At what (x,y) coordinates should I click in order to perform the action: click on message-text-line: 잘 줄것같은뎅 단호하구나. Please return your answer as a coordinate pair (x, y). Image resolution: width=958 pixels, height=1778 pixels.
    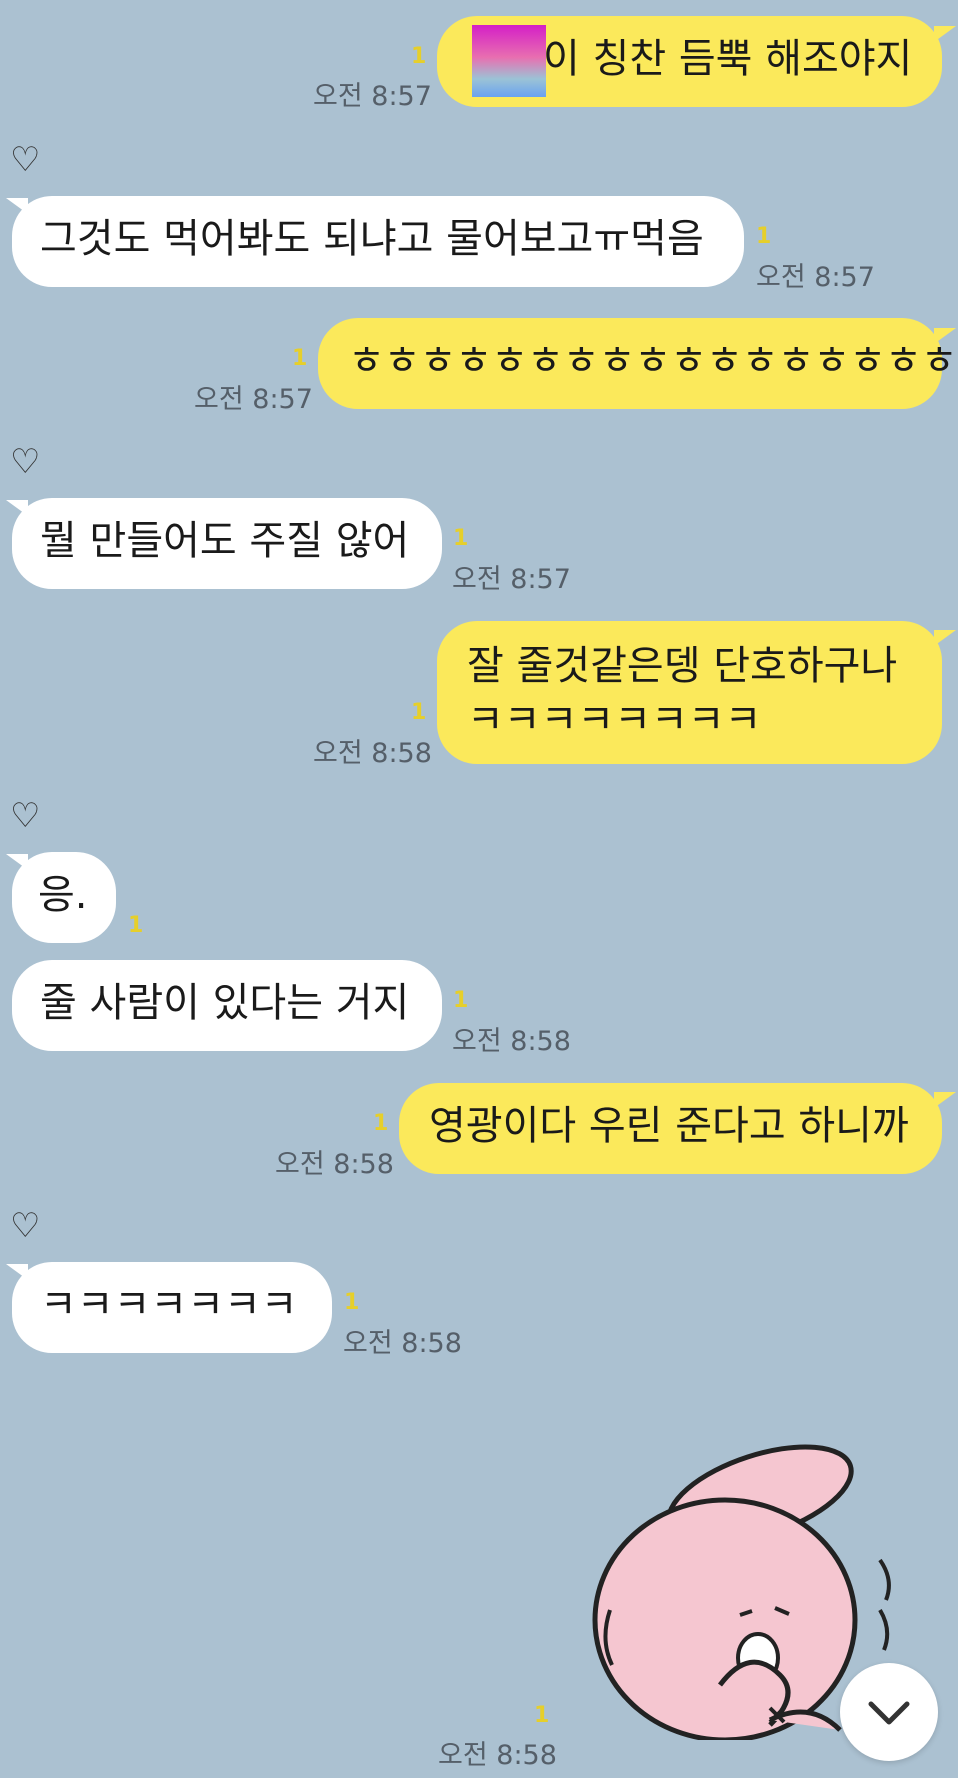
    Looking at the image, I should click on (682, 666).